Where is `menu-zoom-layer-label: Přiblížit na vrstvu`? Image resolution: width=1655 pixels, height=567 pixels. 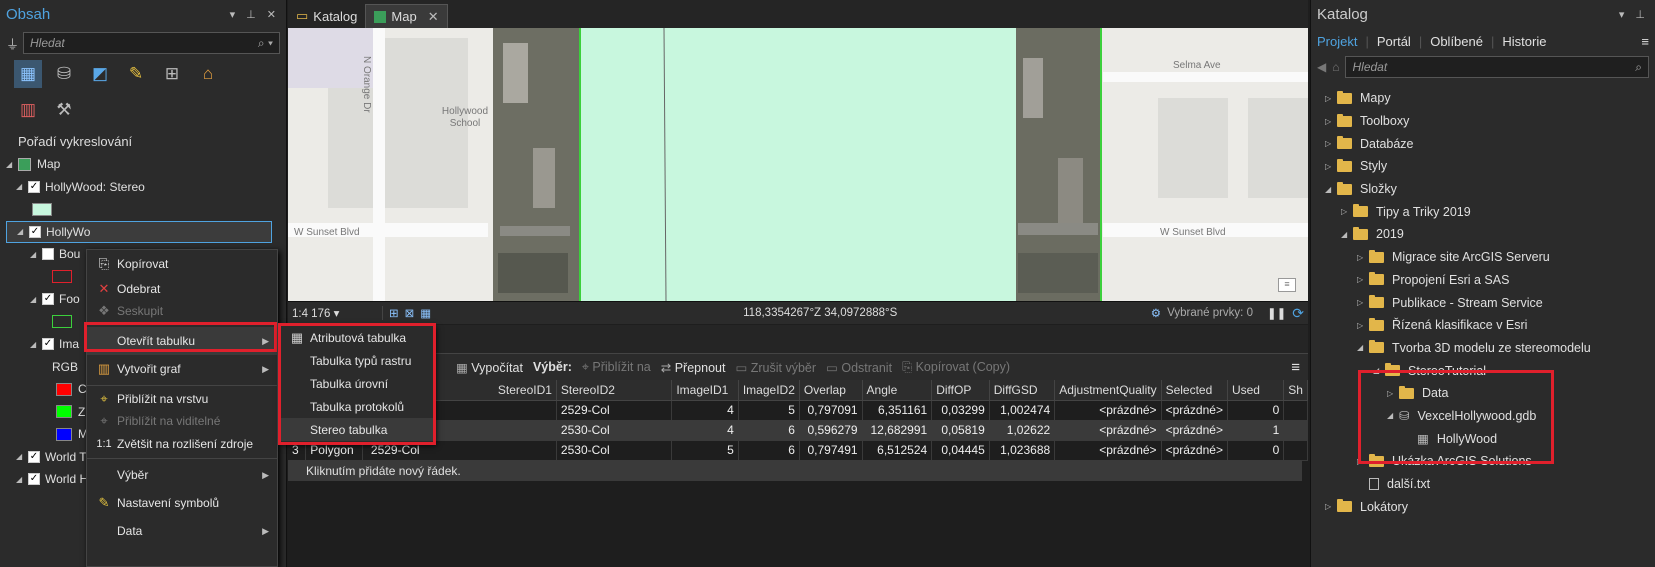 menu-zoom-layer-label: Přiblížit na vrstvu is located at coordinates (163, 399).